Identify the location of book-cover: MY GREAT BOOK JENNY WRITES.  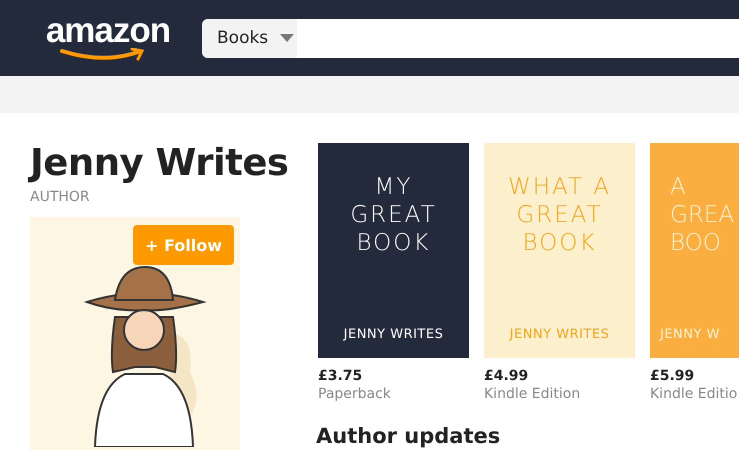
(393, 250).